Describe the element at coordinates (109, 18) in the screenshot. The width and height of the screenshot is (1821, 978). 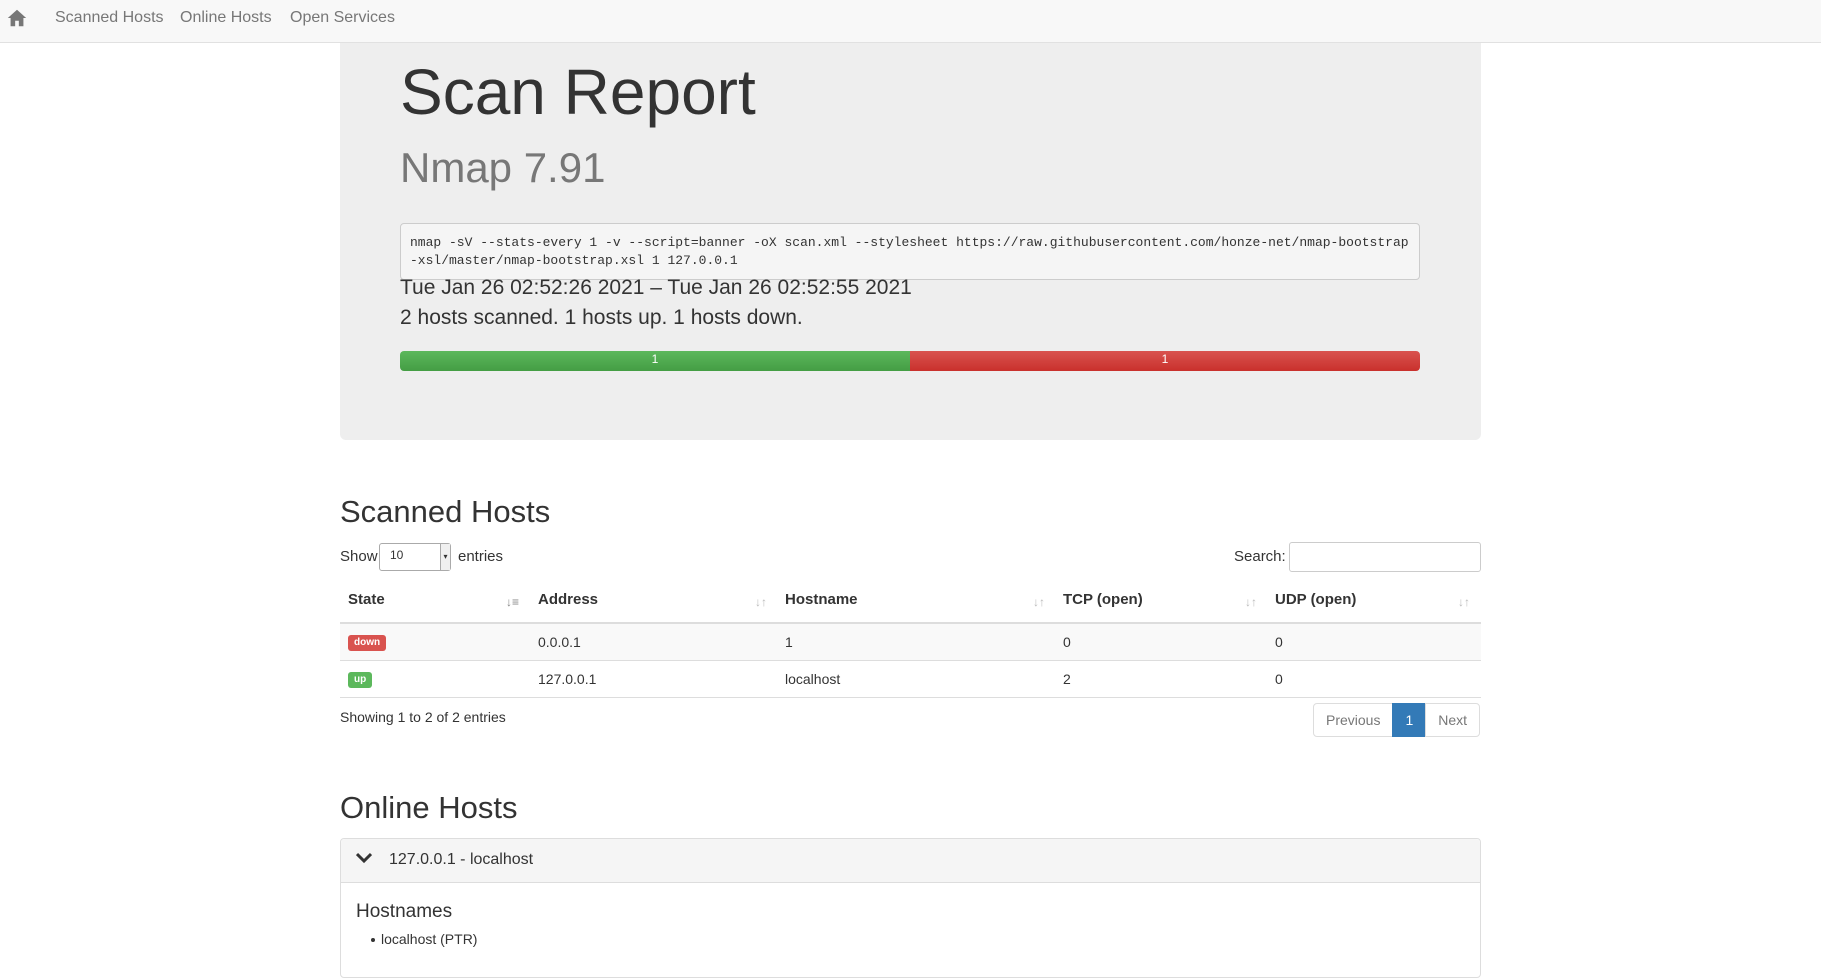
I see `nav-scanned-hosts: Scanned Hosts` at that location.